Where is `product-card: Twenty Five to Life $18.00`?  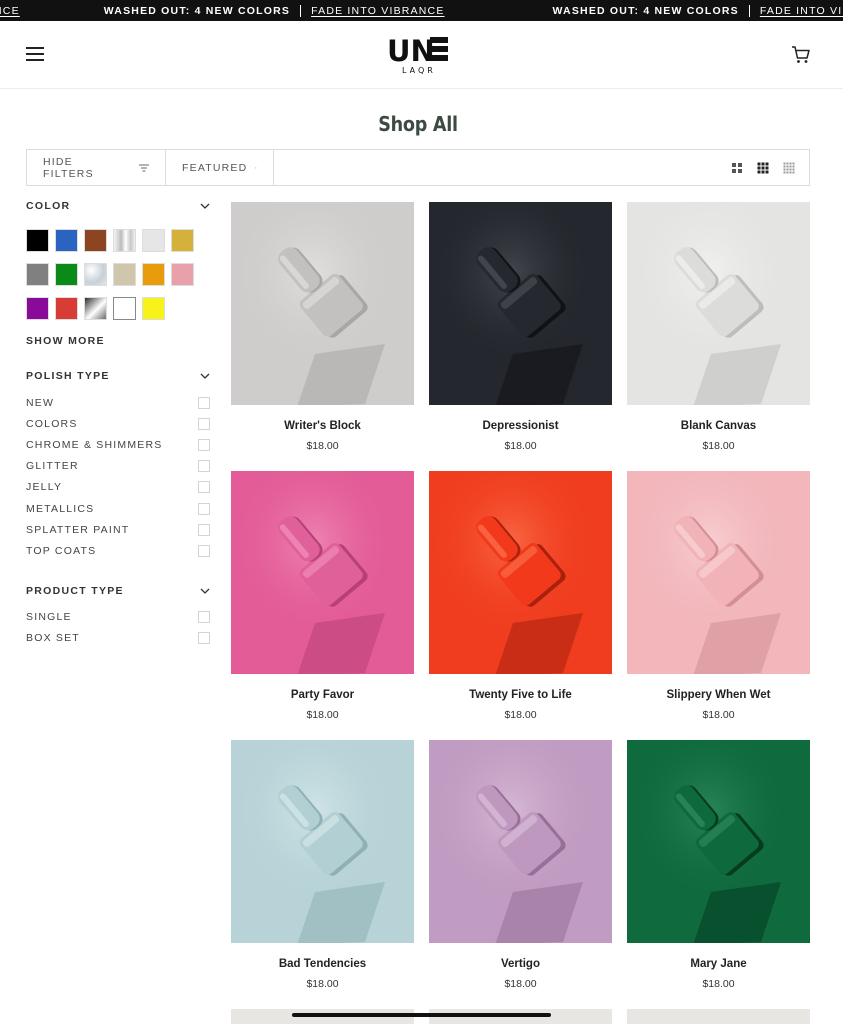
product-card: Twenty Five to Life $18.00 is located at coordinates (520, 596).